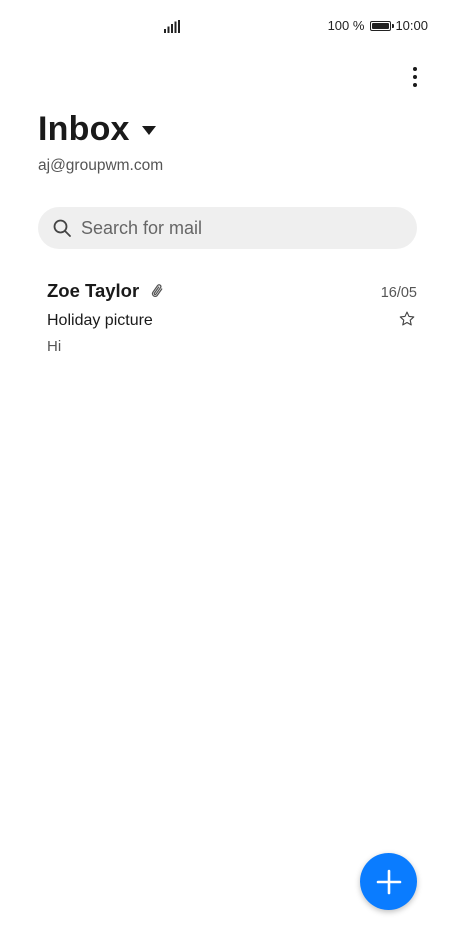  I want to click on triangle-down-icon, so click(148, 130).